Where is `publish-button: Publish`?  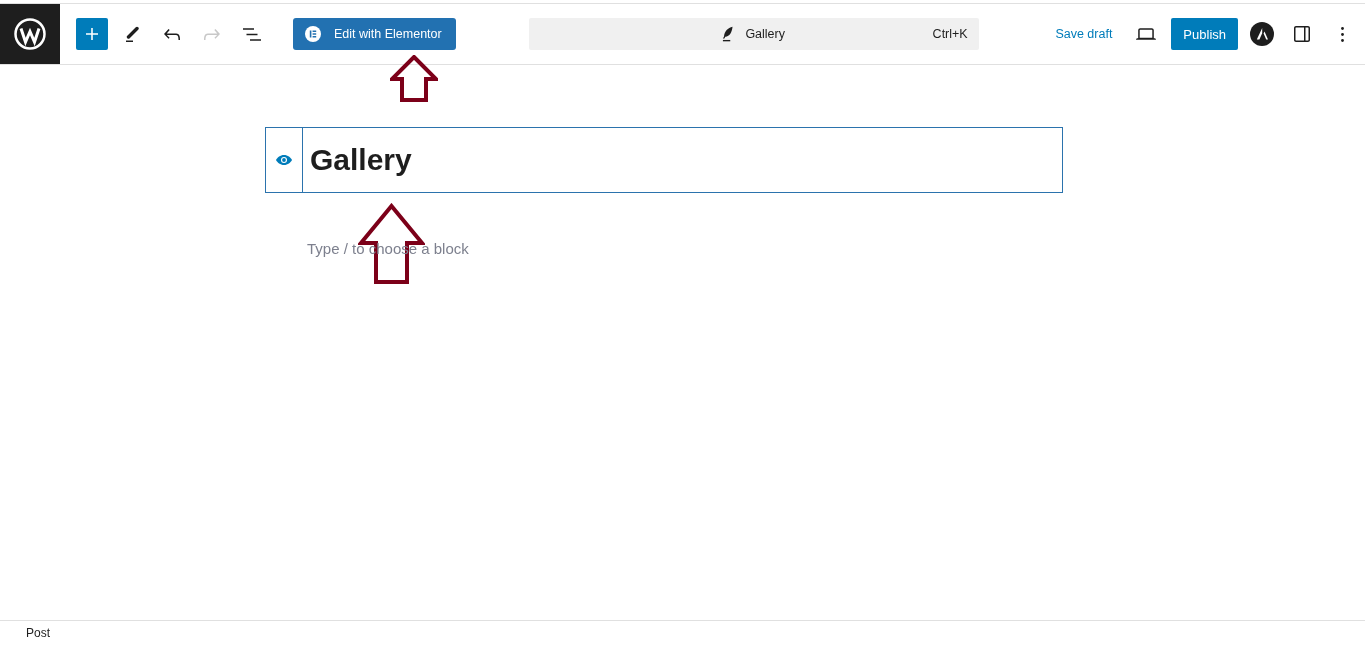 publish-button: Publish is located at coordinates (1204, 34).